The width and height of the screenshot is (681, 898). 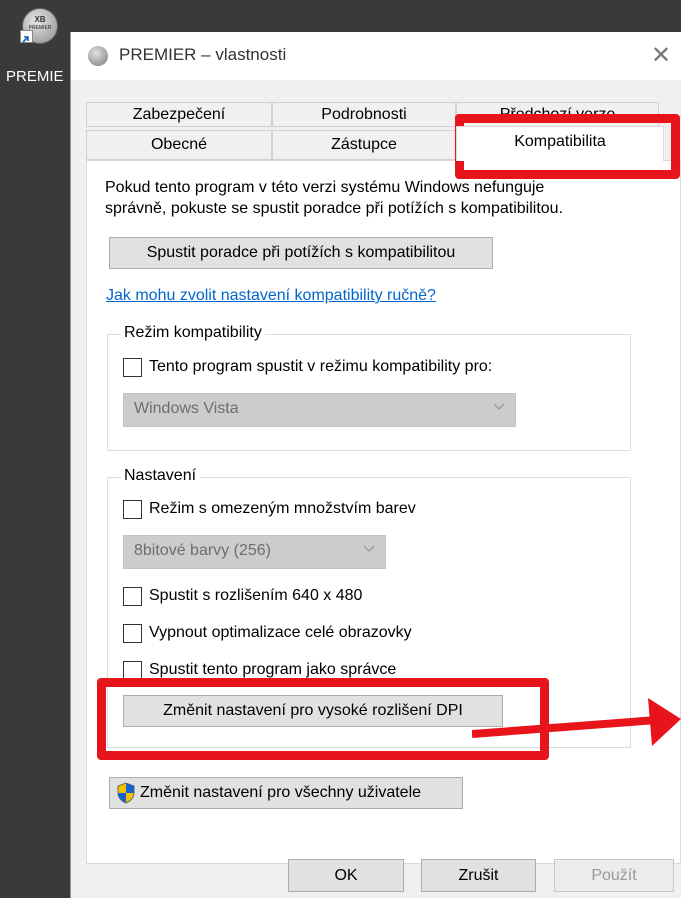 I want to click on tab-general: Obecné, so click(x=179, y=145).